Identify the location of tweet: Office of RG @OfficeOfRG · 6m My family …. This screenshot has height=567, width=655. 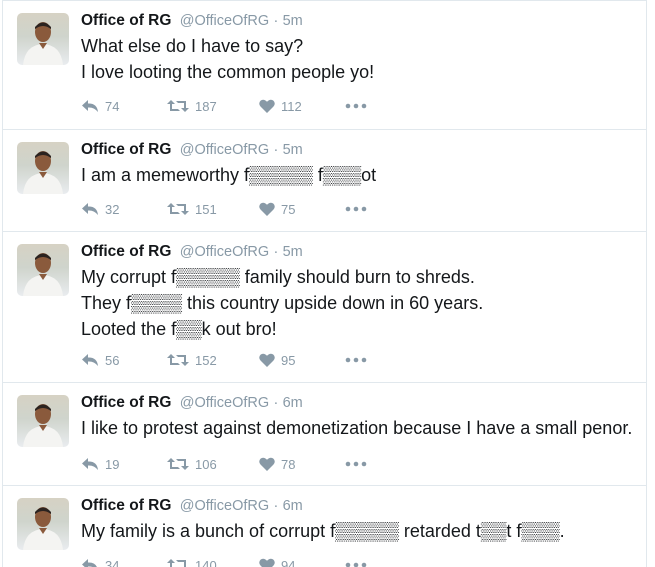
(324, 526).